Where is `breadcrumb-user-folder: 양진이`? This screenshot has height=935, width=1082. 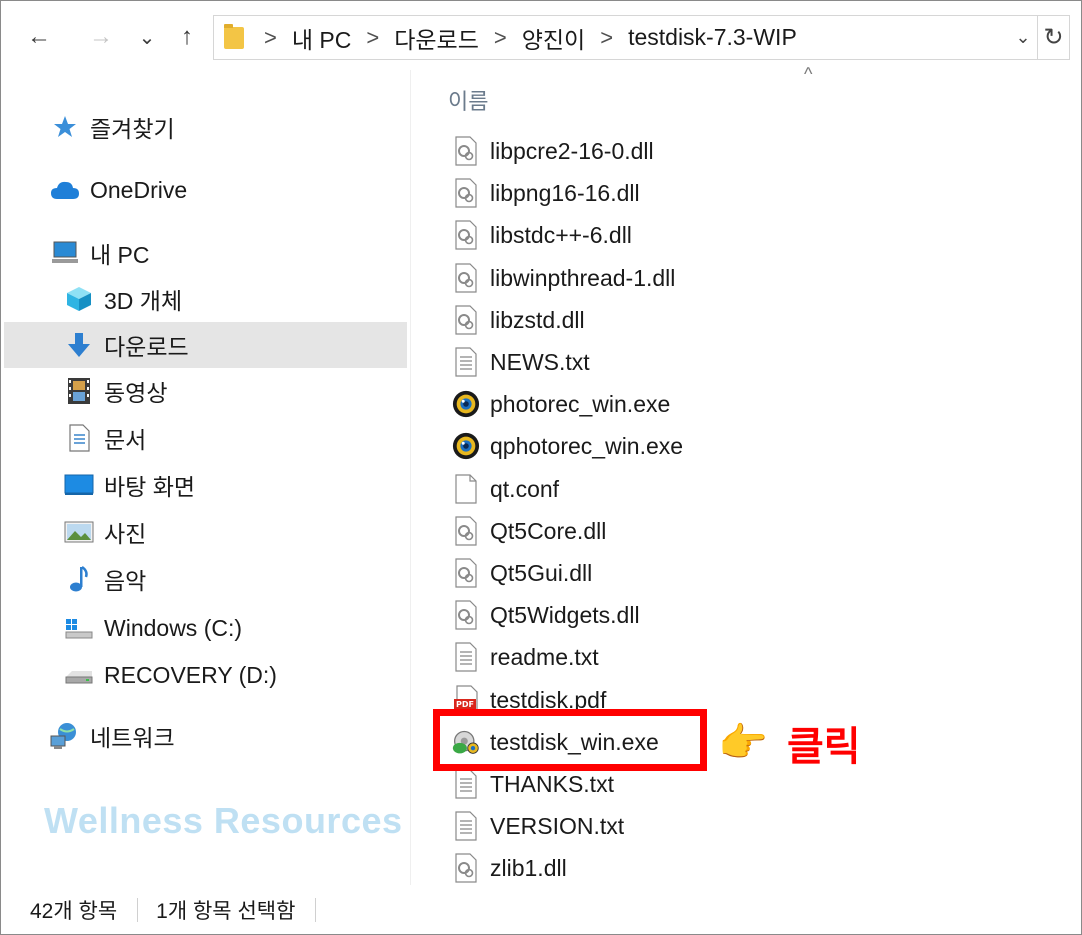
breadcrumb-user-folder: 양진이 is located at coordinates (553, 38).